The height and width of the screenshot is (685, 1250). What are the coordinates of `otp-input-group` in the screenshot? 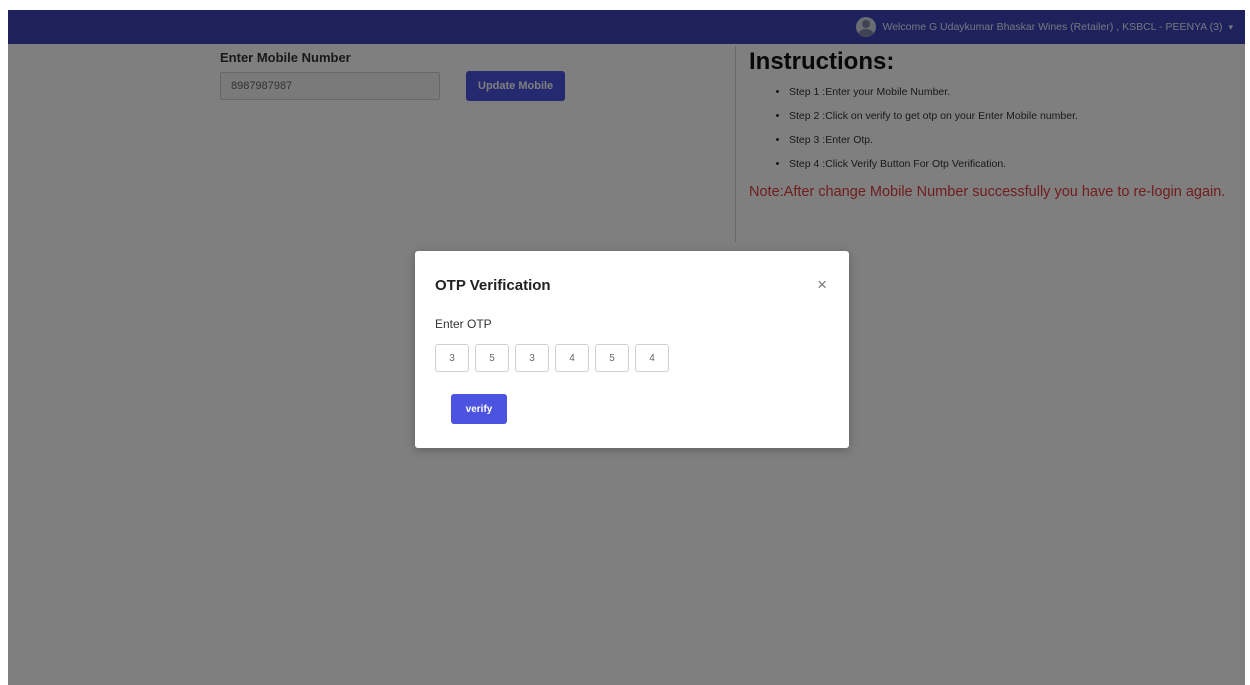 It's located at (552, 358).